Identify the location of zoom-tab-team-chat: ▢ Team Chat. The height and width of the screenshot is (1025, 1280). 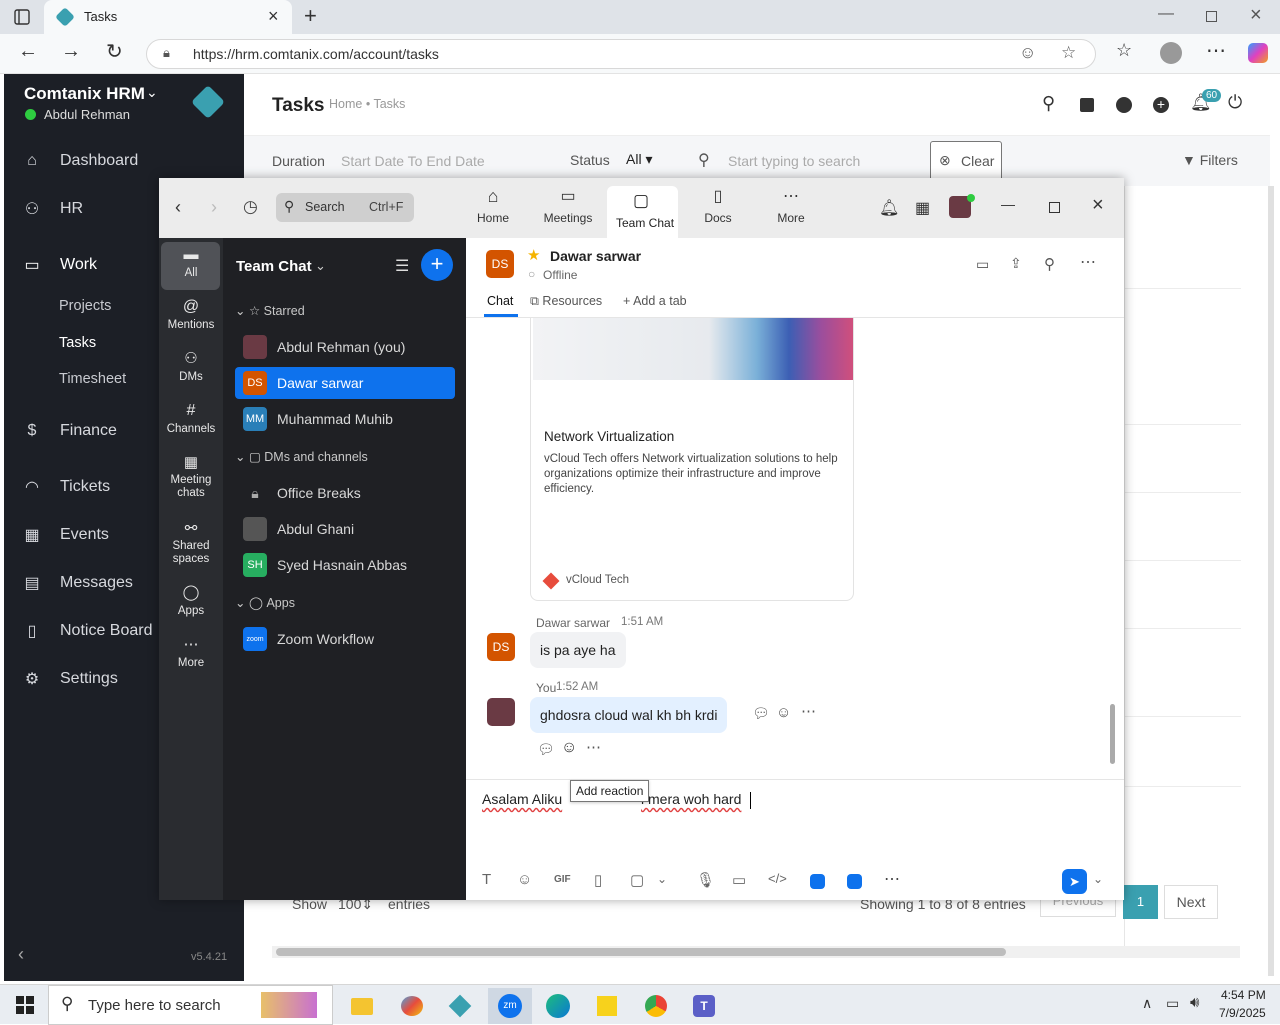
(642, 212).